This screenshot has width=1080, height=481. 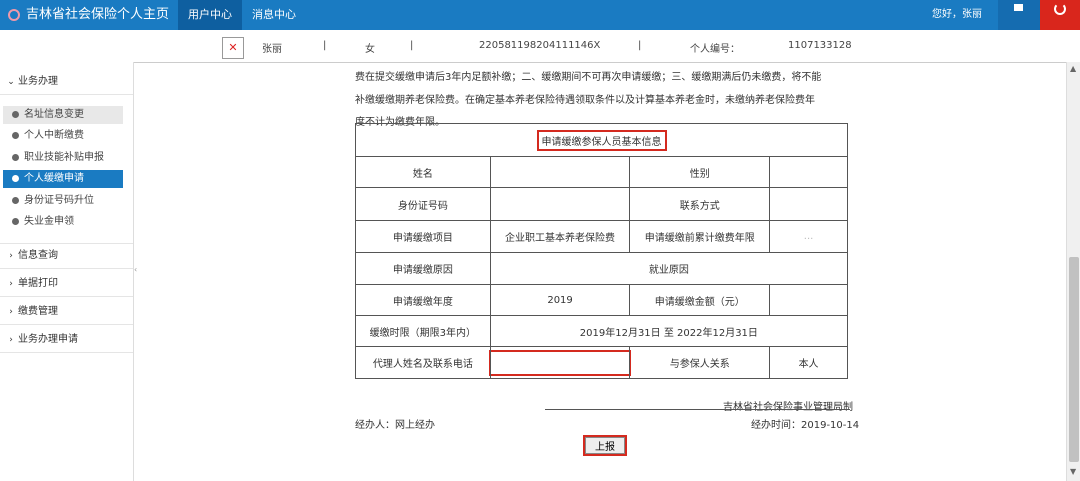 What do you see at coordinates (423, 172) in the screenshot?
I see `name-label: 姓名` at bounding box center [423, 172].